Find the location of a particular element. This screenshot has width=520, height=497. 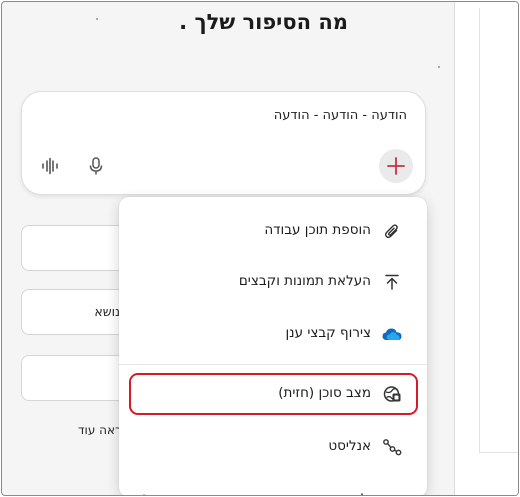

selection-highlight is located at coordinates (273, 394).